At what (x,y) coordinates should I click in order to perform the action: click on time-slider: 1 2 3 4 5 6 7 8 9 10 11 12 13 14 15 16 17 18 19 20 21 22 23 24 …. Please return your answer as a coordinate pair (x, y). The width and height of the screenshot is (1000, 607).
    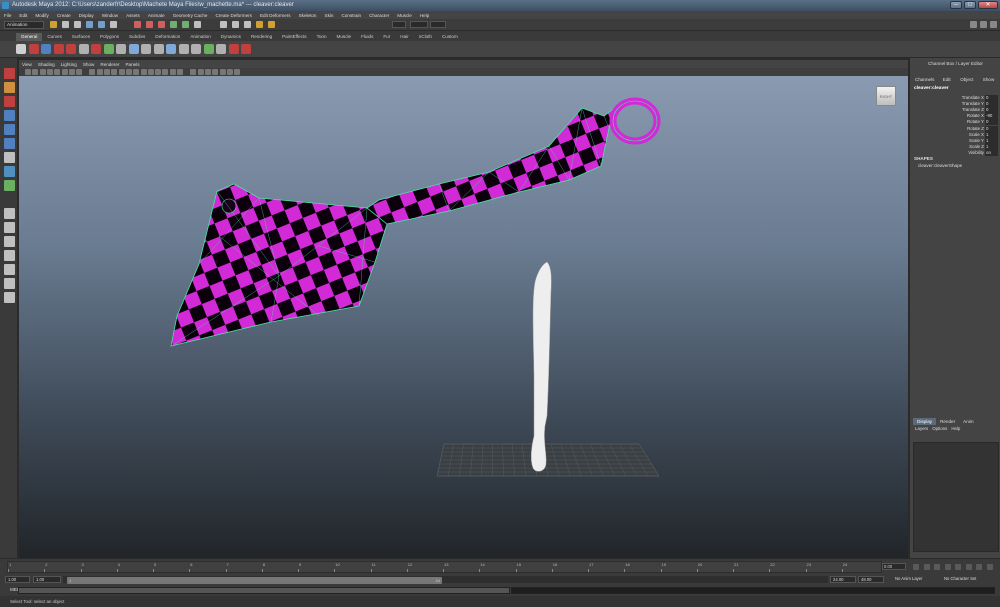
    Looking at the image, I should click on (500, 566).